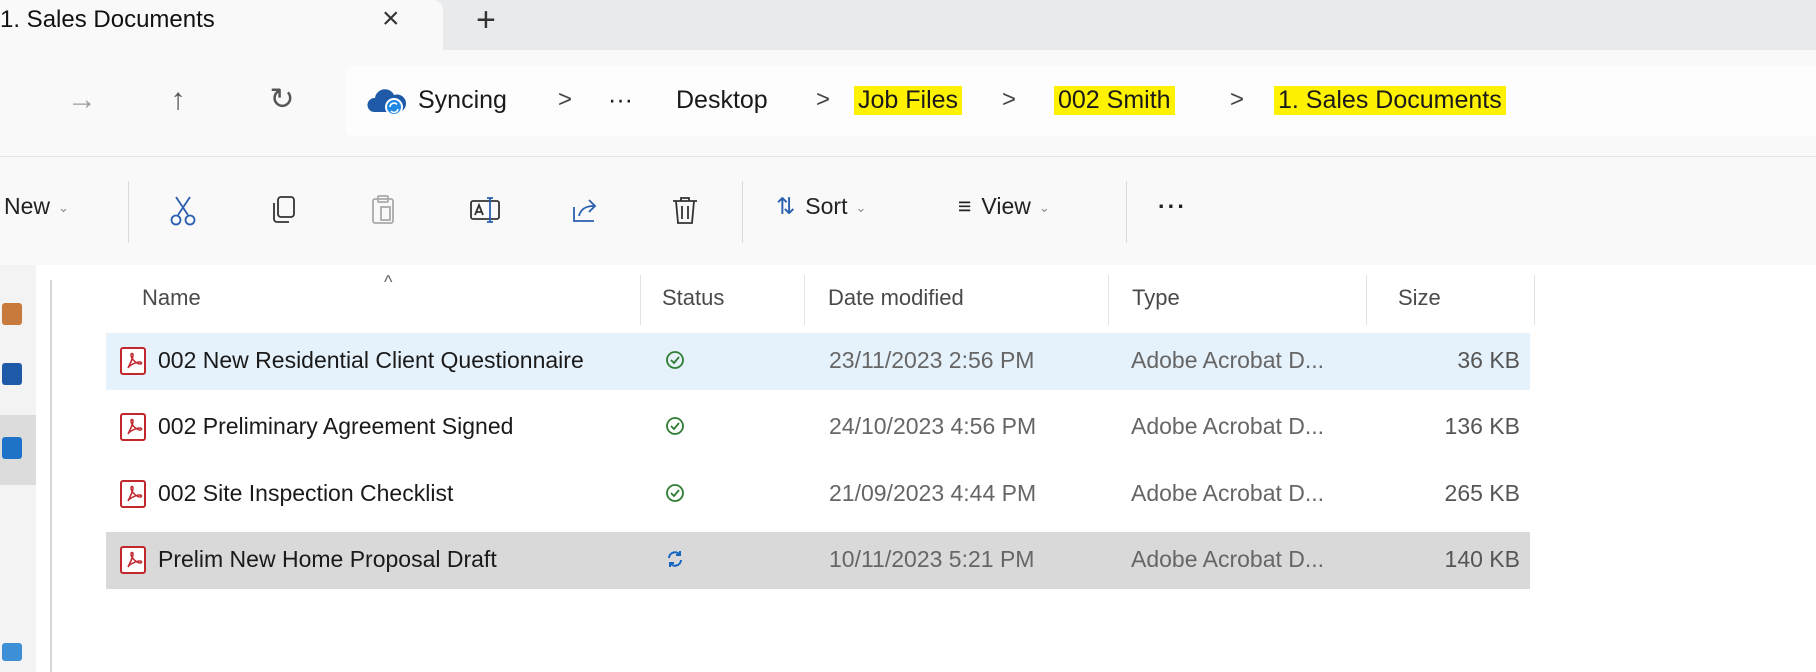 This screenshot has width=1816, height=672. Describe the element at coordinates (486, 20) in the screenshot. I see `new-tab-button: +` at that location.